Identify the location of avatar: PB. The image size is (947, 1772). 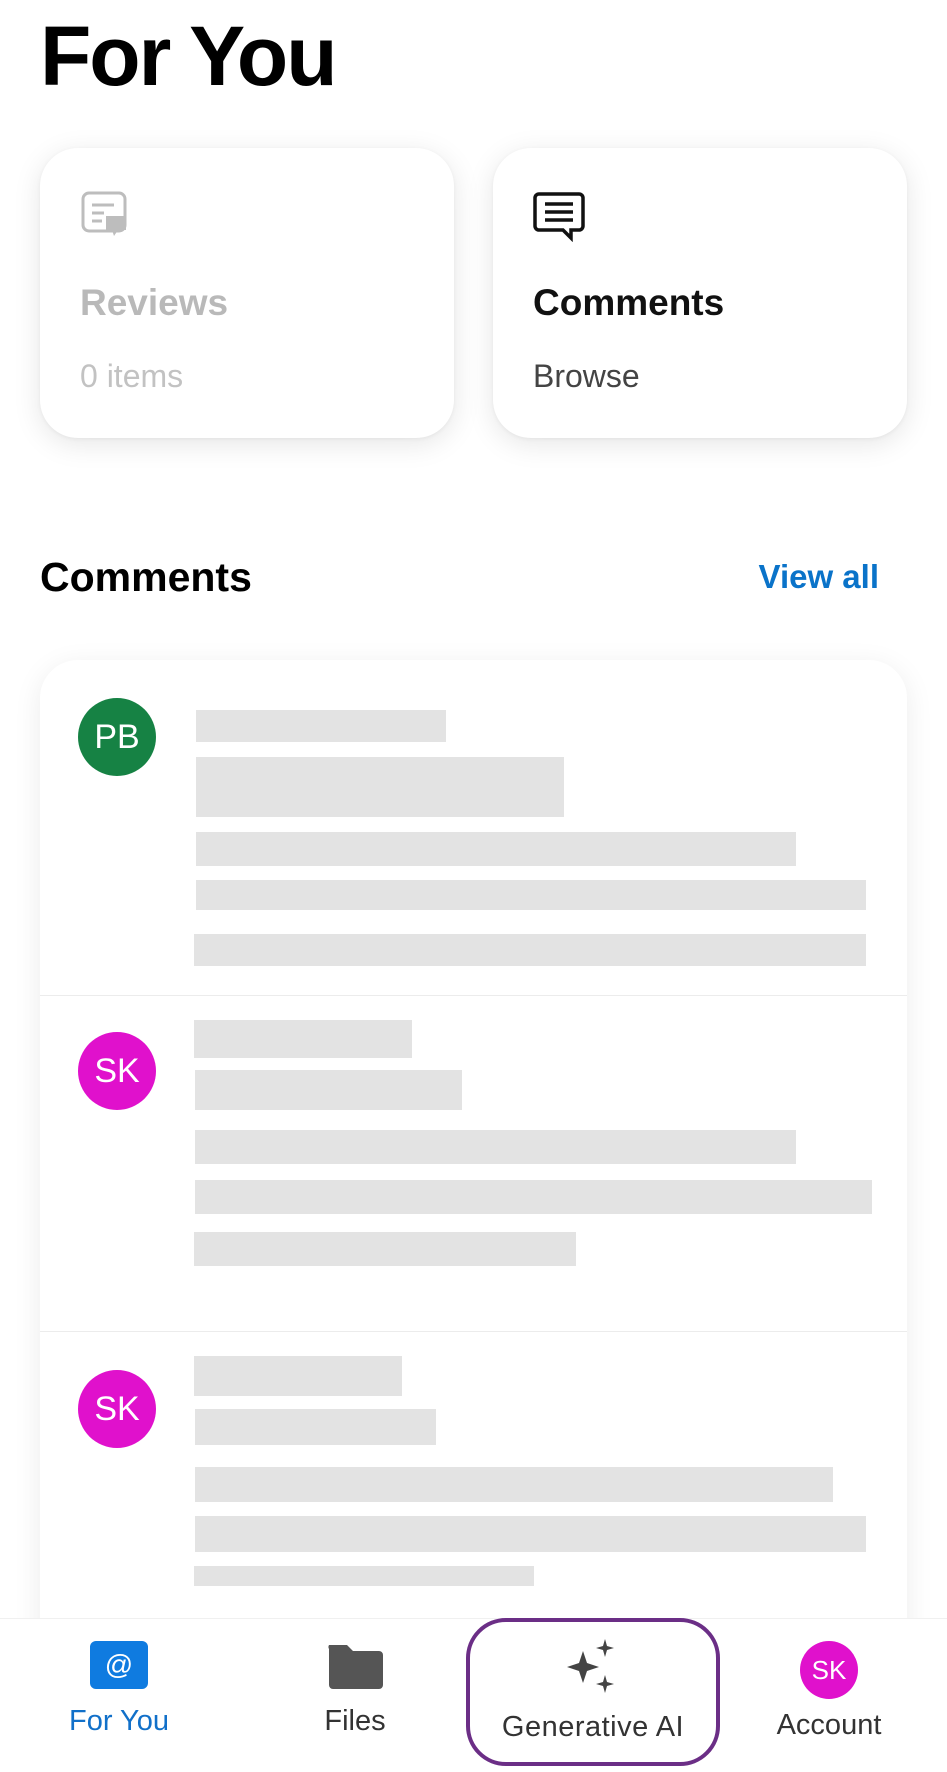
(117, 737).